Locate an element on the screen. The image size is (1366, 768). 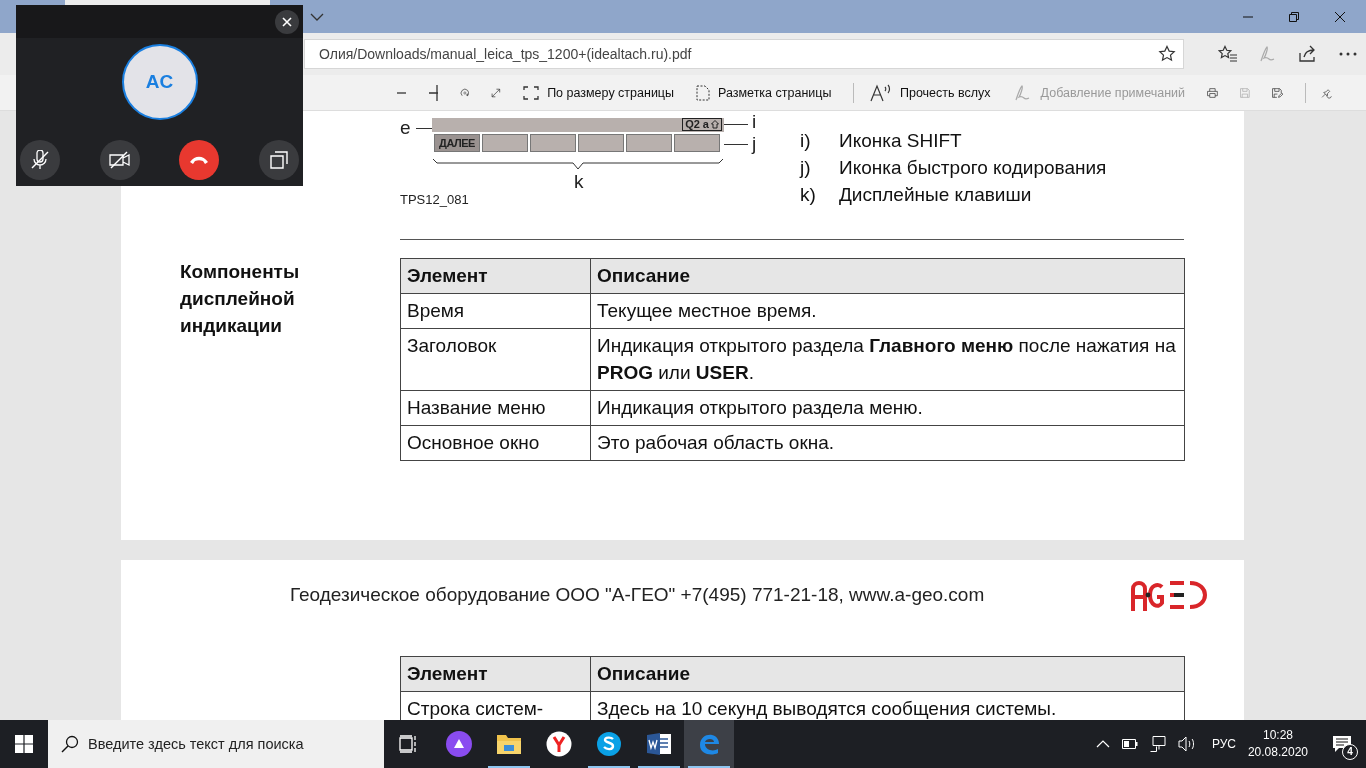
favorites-list-icon is located at coordinates (1228, 54).